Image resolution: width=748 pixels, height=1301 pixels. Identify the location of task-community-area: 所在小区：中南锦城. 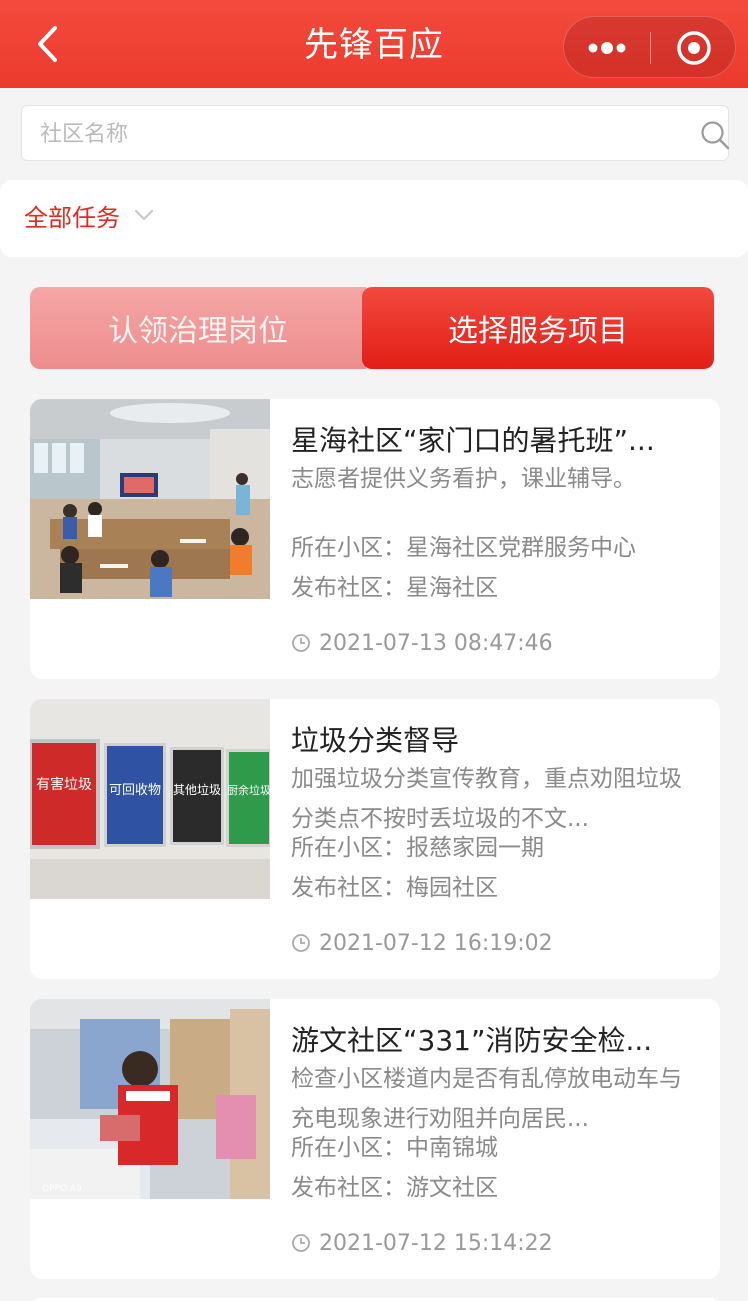
(394, 1148).